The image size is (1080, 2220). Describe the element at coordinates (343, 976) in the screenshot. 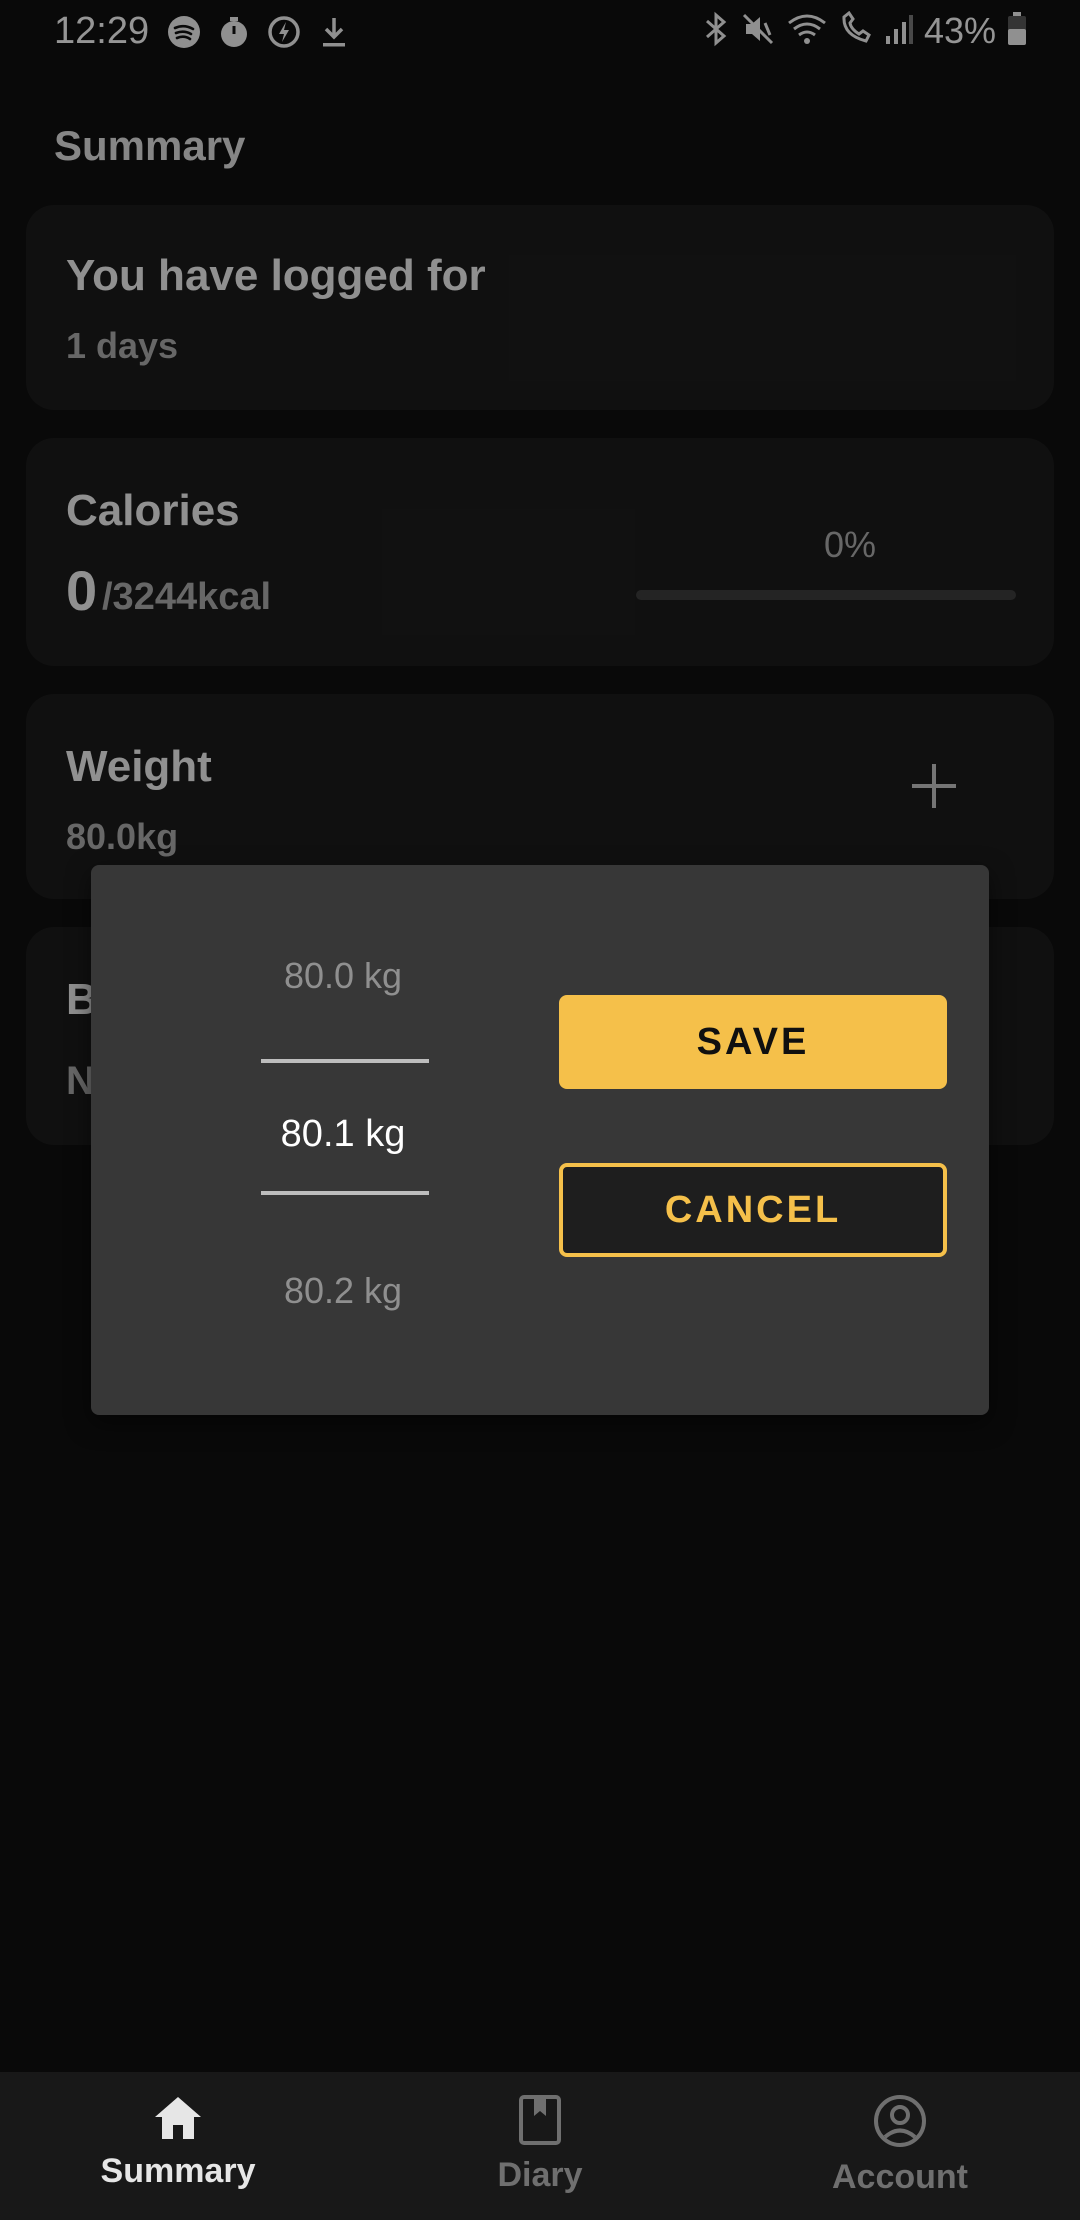

I see `picker-option-prev: 80.0 kg` at that location.